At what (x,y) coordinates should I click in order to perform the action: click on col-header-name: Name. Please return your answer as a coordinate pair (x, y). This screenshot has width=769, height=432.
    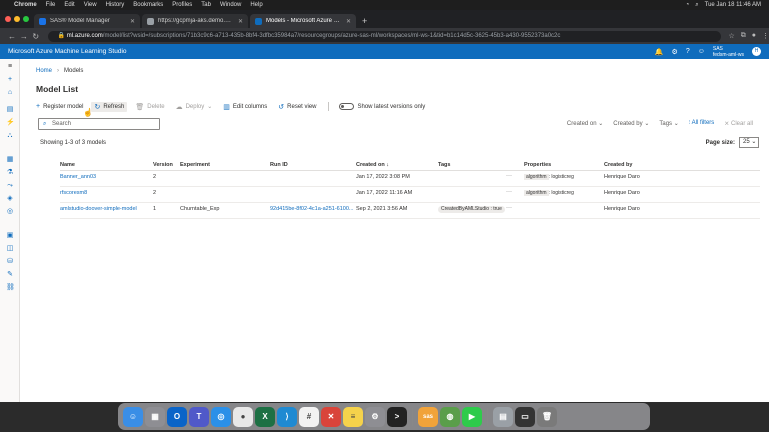
    Looking at the image, I should click on (105, 165).